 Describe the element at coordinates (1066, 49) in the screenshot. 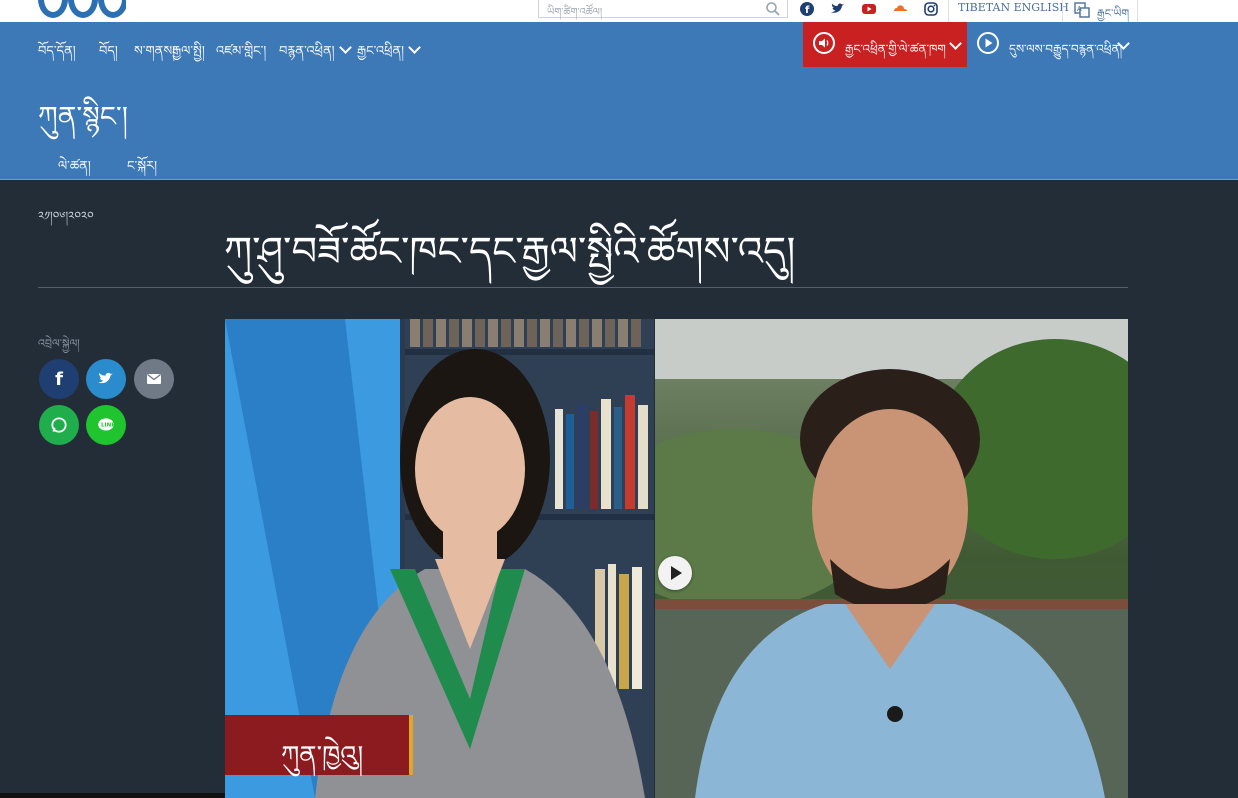

I see `live-video-label: དུས་ལས་བརྒྱུད་བརྙན་འཕྲིན།` at that location.